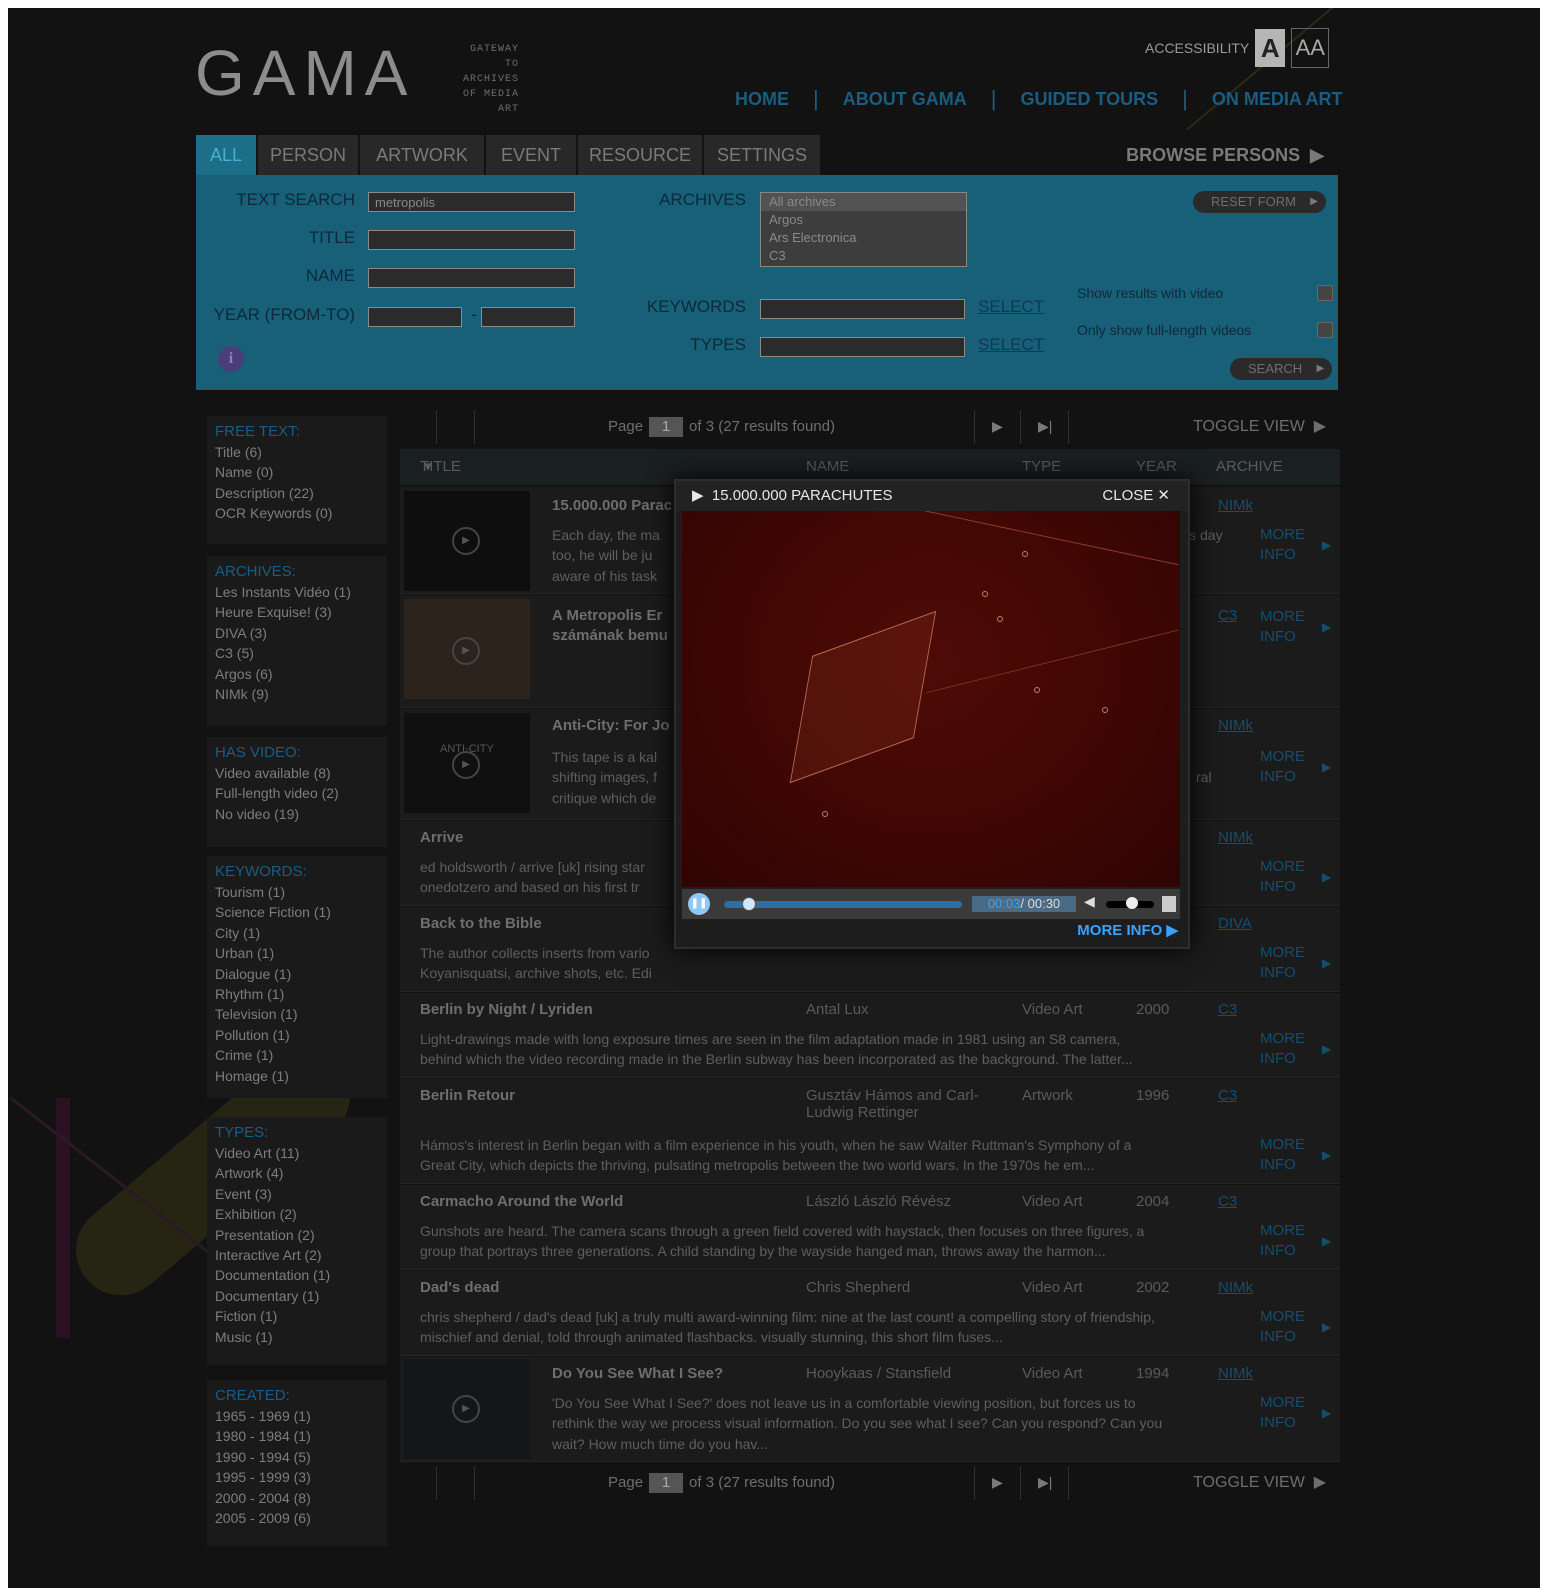 The width and height of the screenshot is (1549, 1596). Describe the element at coordinates (297, 1275) in the screenshot. I see `facet-item: Documentation (1)` at that location.